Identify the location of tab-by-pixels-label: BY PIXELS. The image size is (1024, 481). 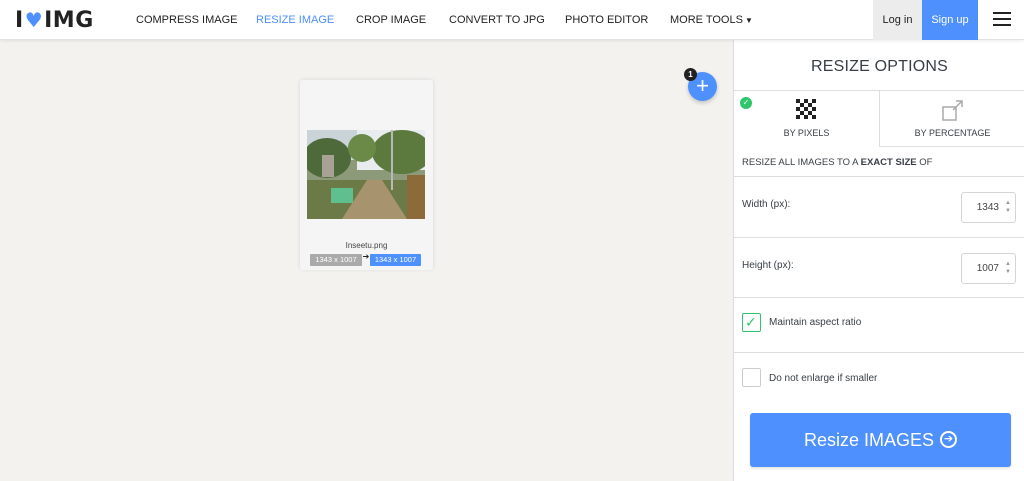
(806, 133).